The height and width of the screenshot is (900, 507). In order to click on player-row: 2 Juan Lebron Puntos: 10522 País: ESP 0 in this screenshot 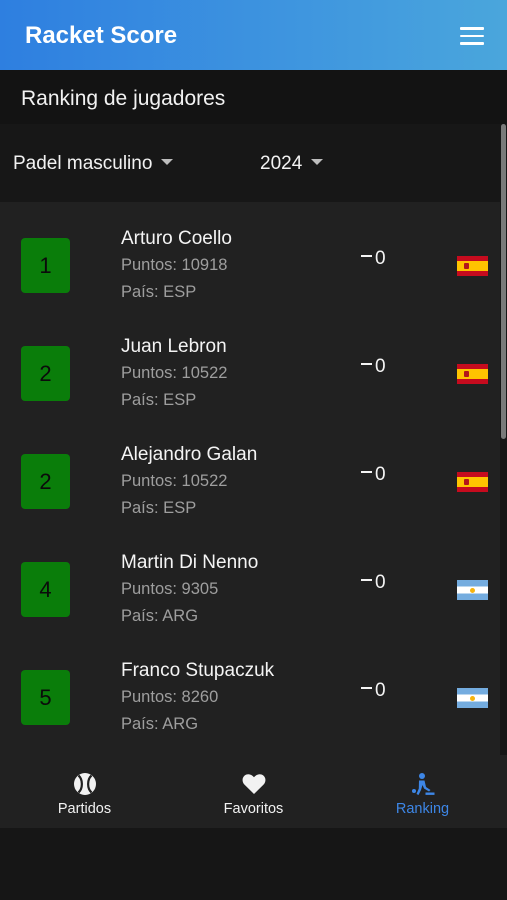, I will do `click(250, 364)`.